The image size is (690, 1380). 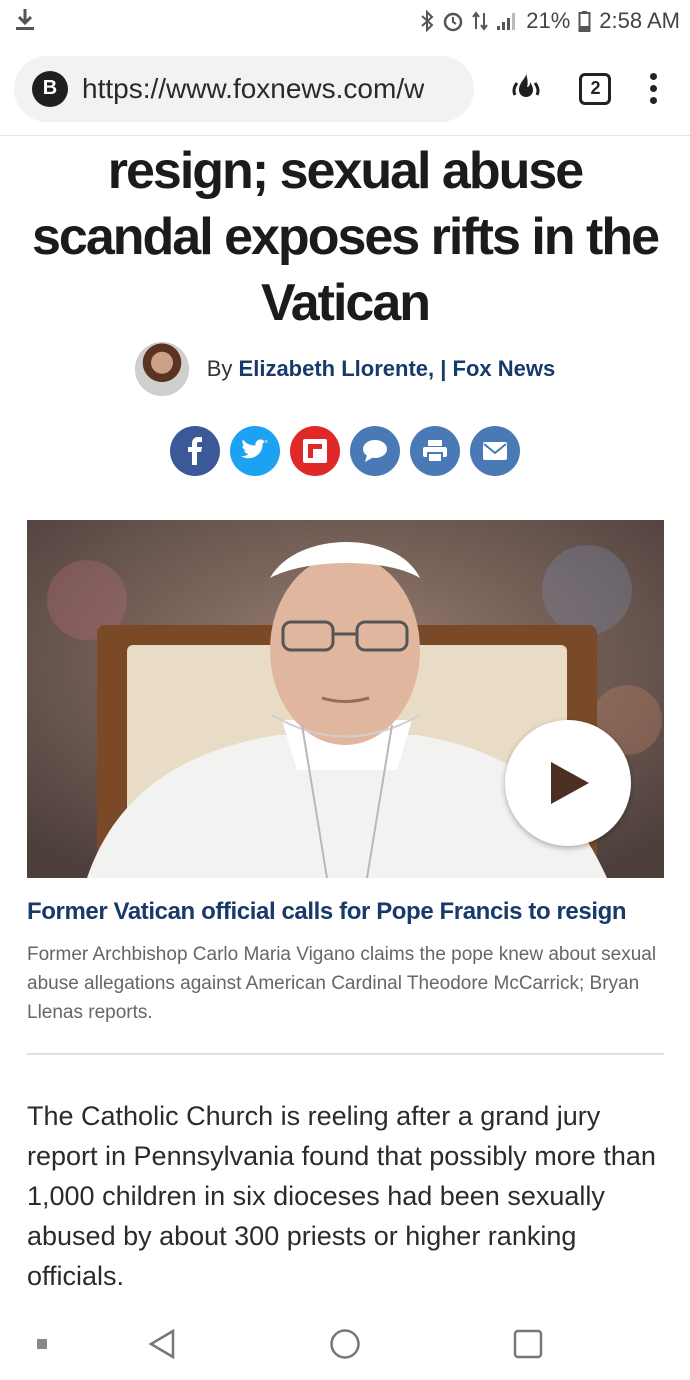 I want to click on menu-icon, so click(x=653, y=88).